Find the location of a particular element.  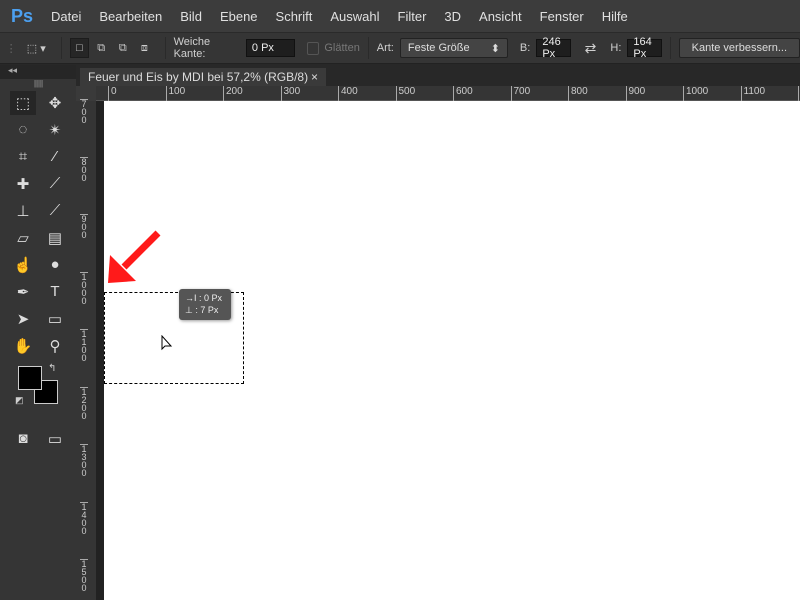

gradient-icon: ▤ is located at coordinates (55, 238).